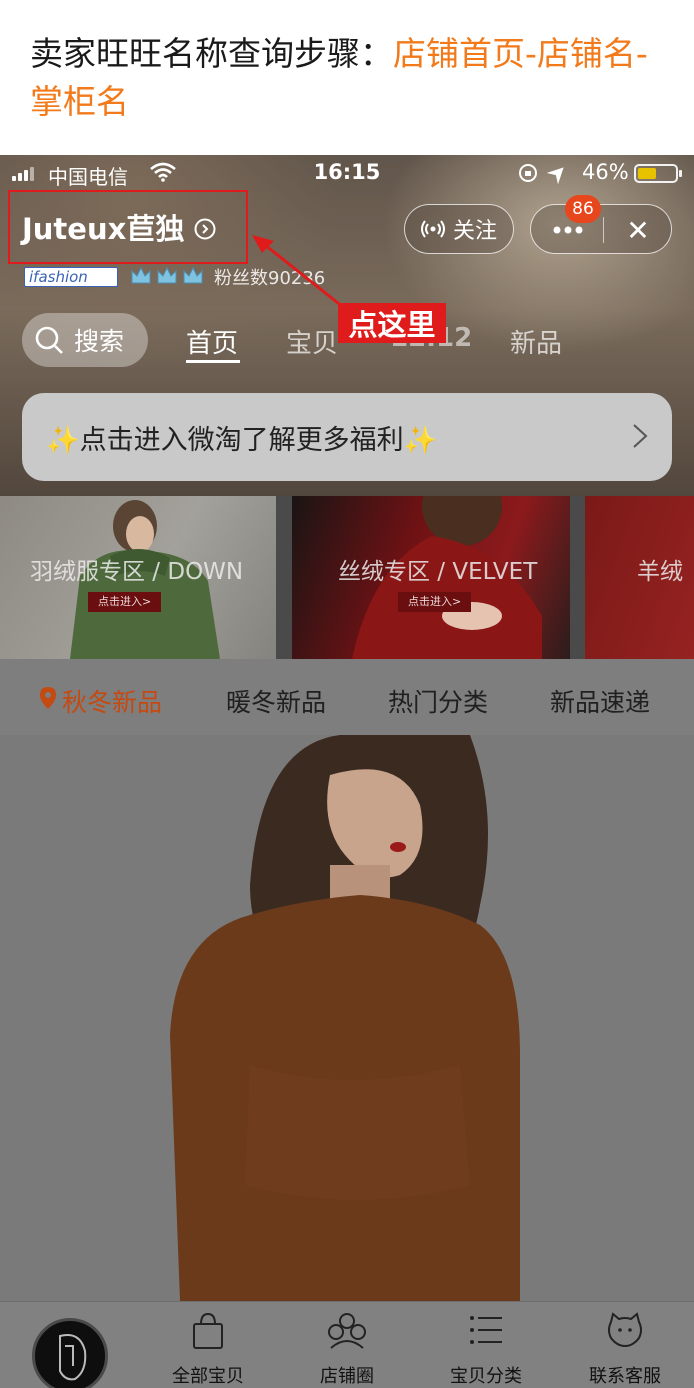  I want to click on close-button: ✕, so click(638, 230).